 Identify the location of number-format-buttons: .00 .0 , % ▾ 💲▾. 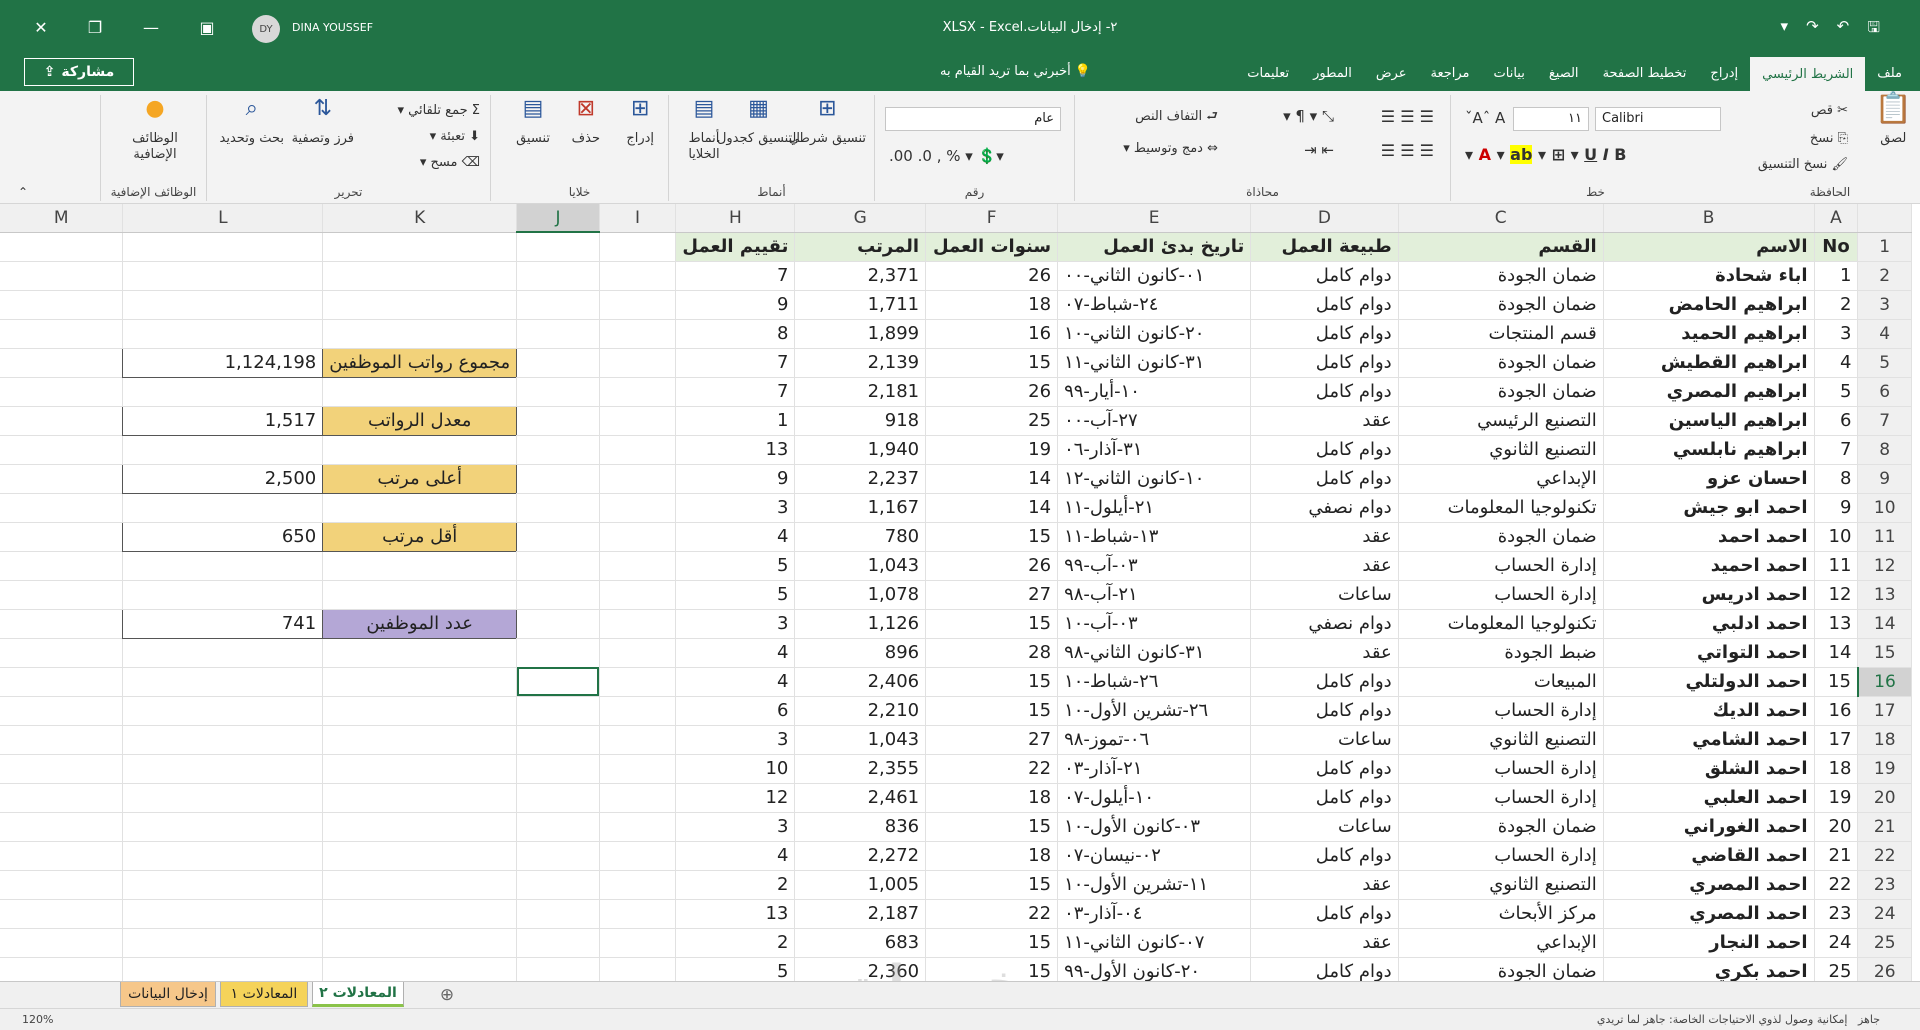
(946, 156).